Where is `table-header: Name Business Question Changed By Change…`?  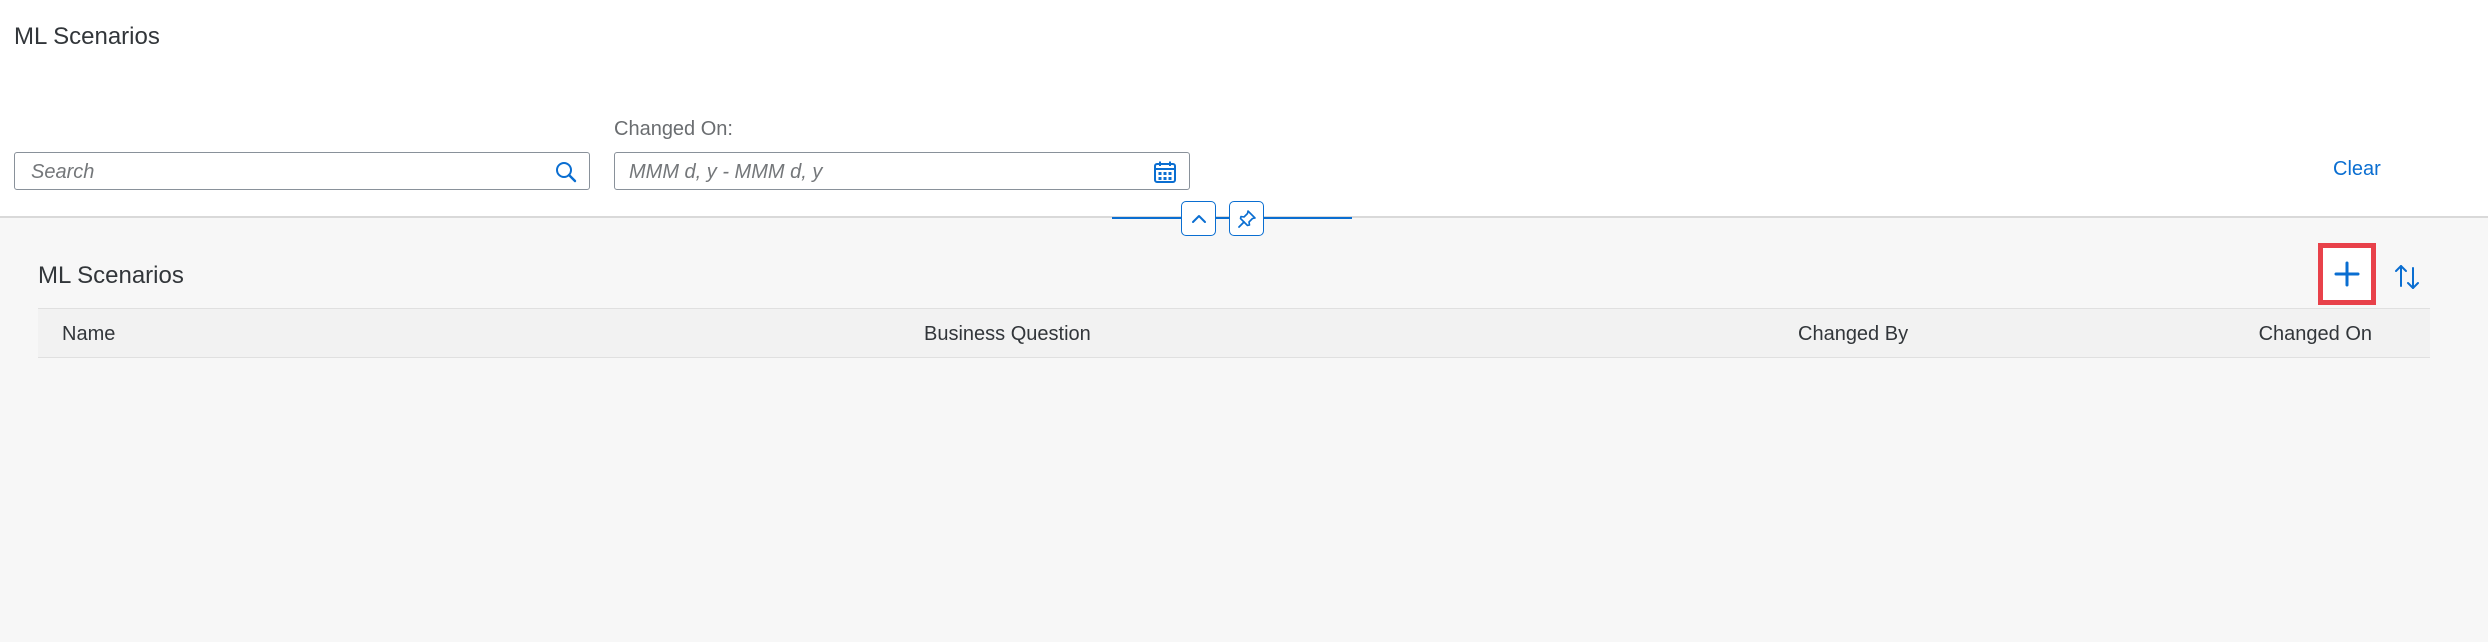
table-header: Name Business Question Changed By Change… is located at coordinates (1234, 333).